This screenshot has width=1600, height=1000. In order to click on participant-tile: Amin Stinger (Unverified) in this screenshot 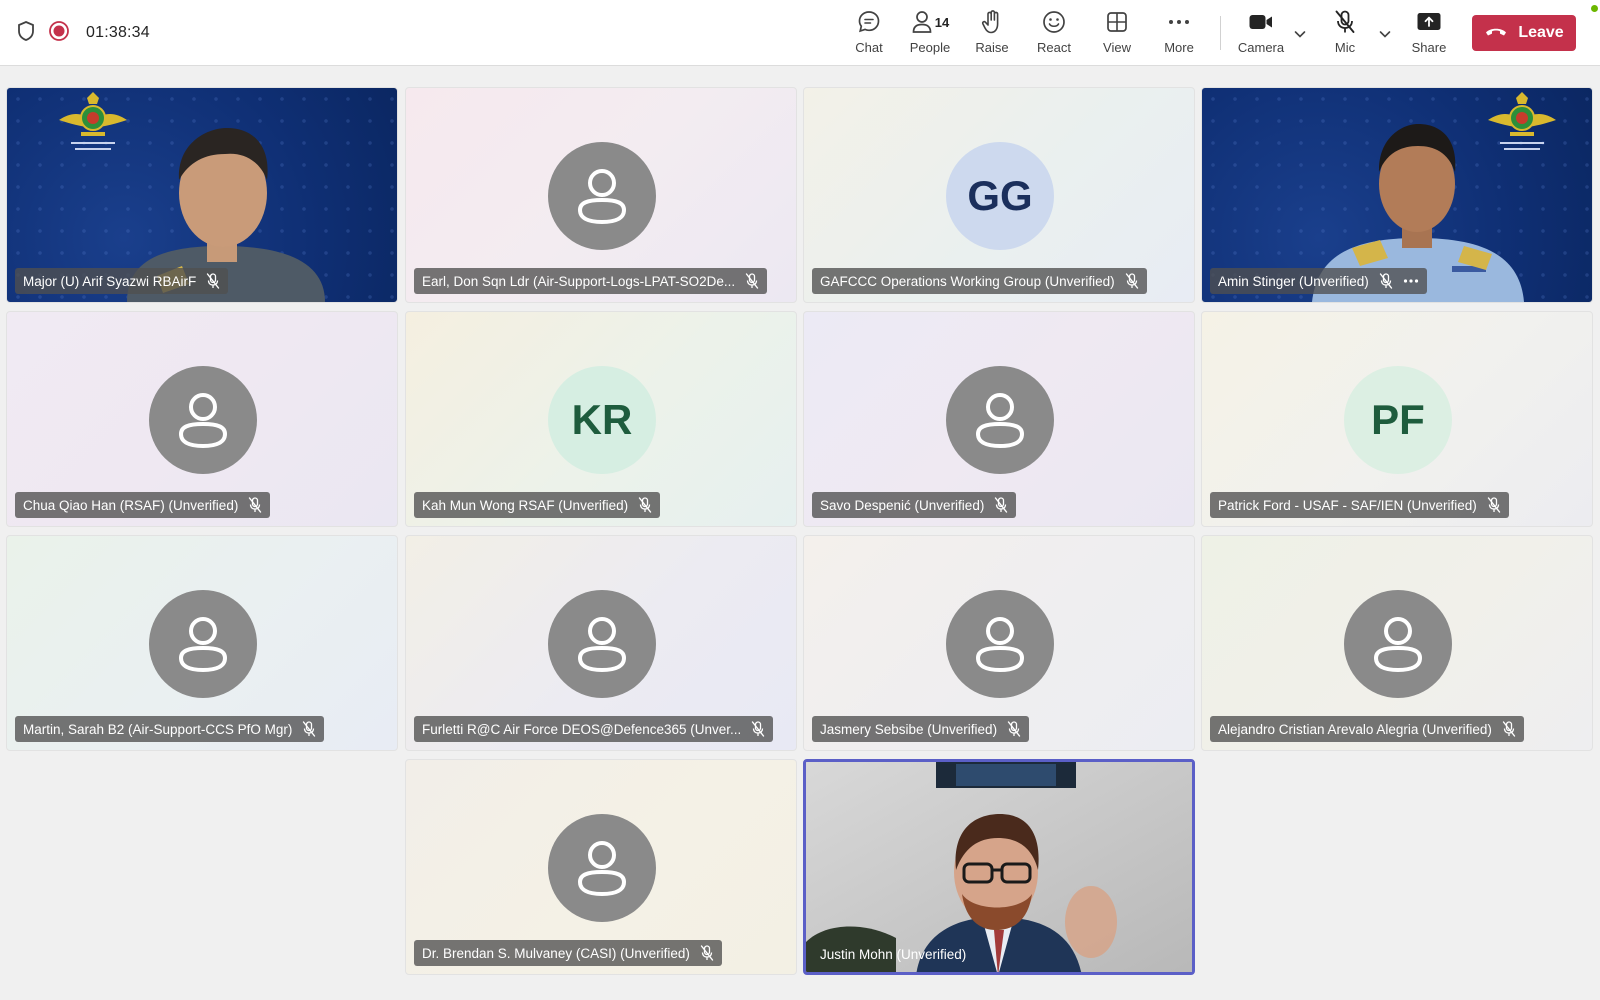, I will do `click(1397, 195)`.